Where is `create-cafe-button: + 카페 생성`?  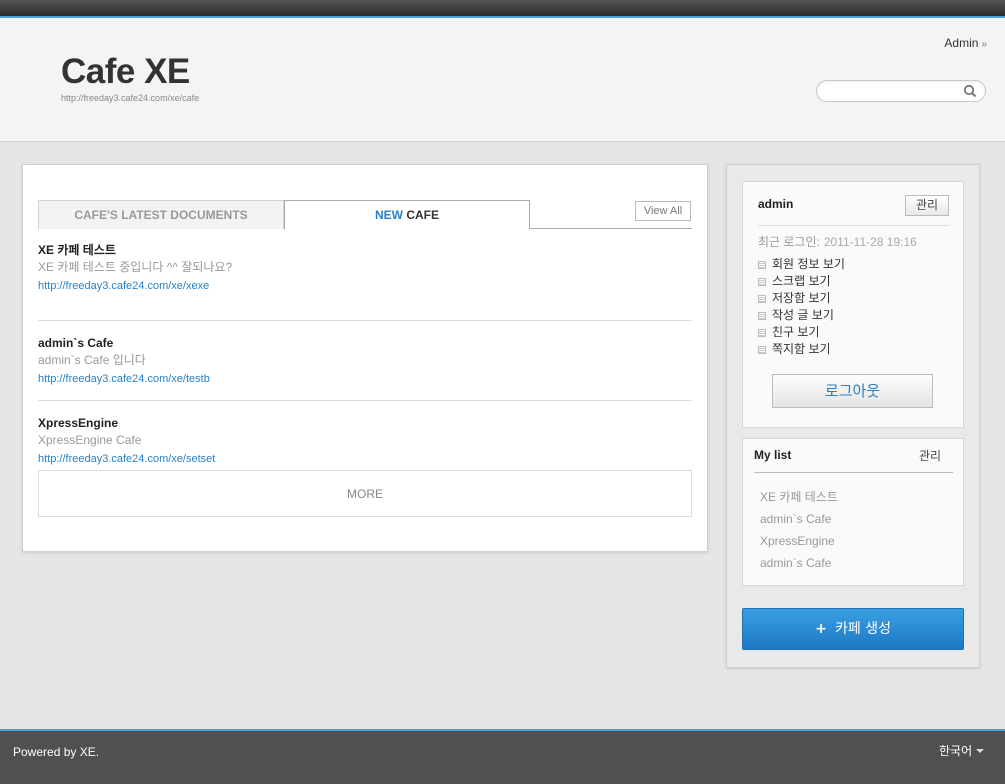
create-cafe-button: + 카페 생성 is located at coordinates (853, 629).